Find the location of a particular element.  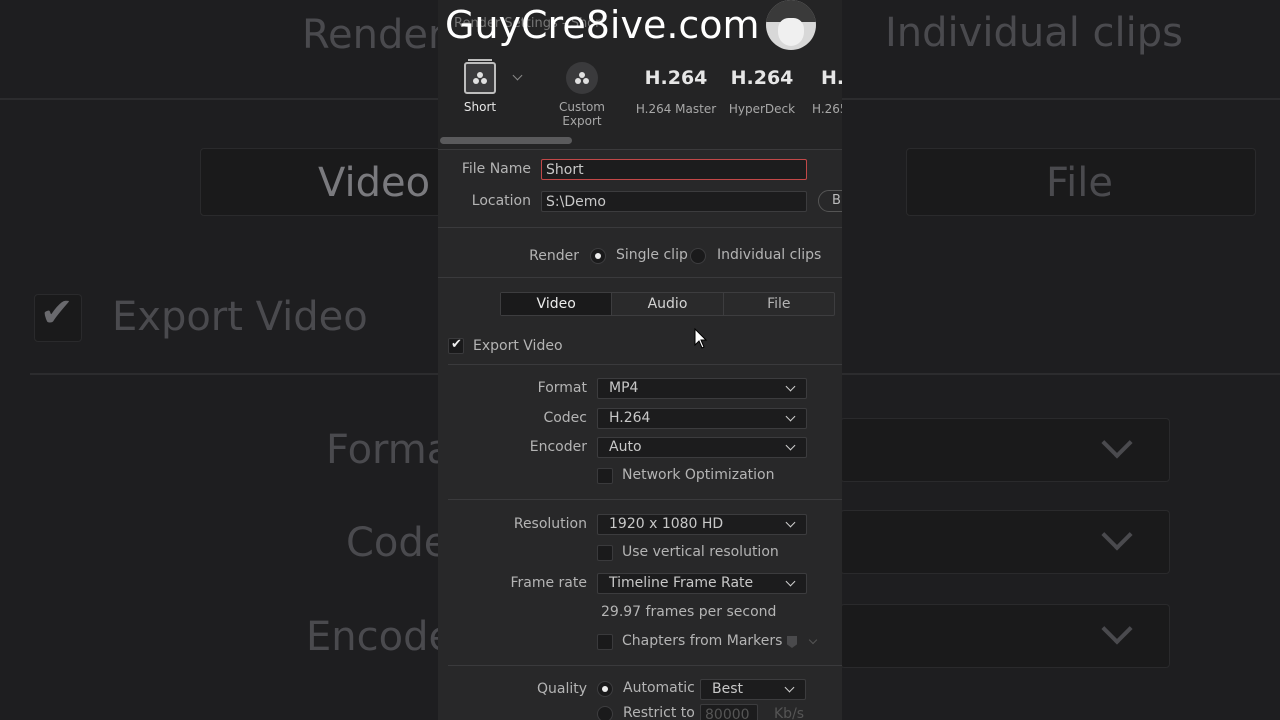

chapters-label: Chapters from Markers is located at coordinates (702, 641).